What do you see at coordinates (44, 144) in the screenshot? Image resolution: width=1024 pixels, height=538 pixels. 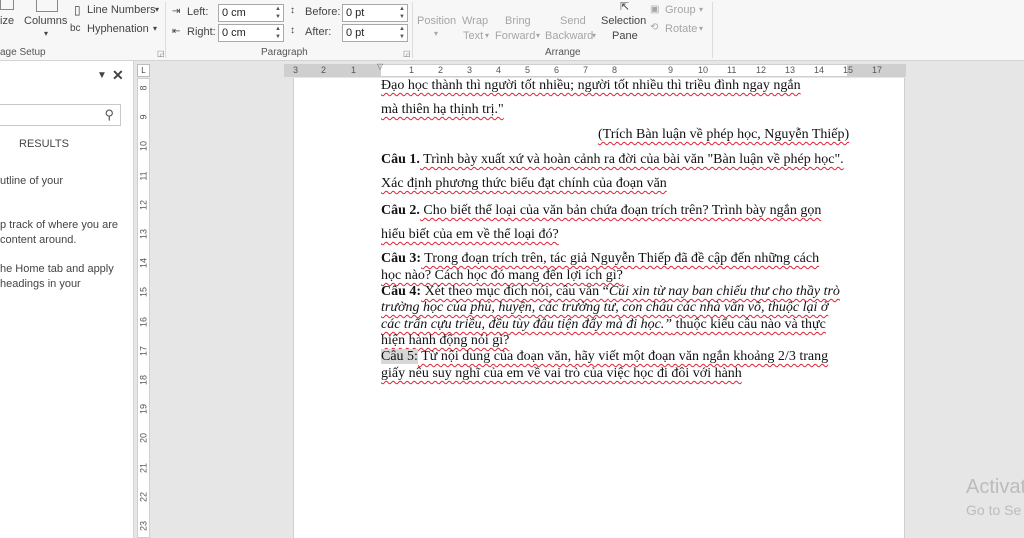 I see `tab-results: RESULTS` at bounding box center [44, 144].